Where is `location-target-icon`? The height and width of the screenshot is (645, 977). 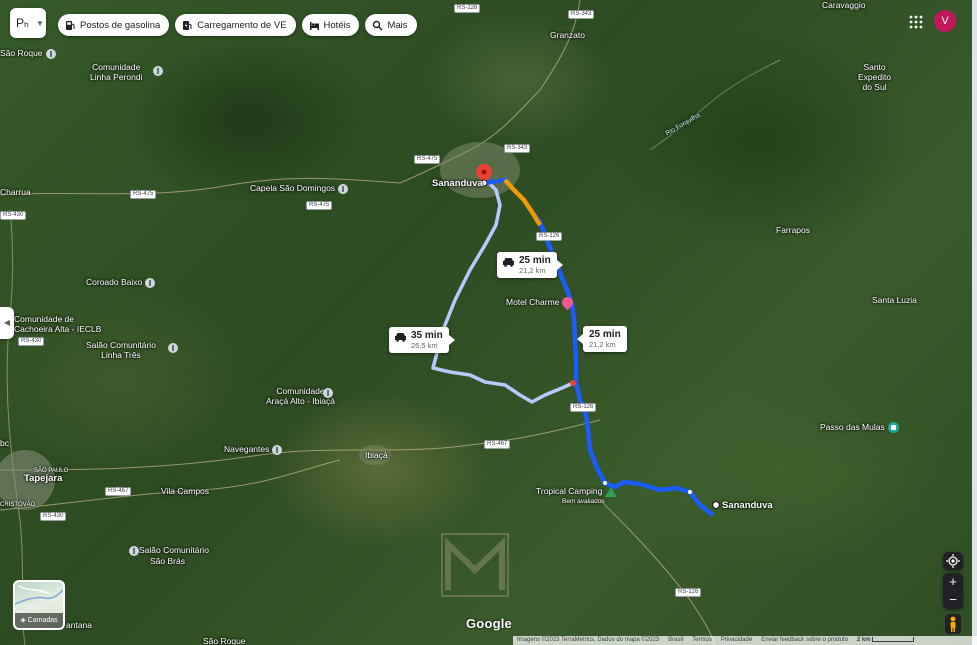
location-target-icon is located at coordinates (953, 561).